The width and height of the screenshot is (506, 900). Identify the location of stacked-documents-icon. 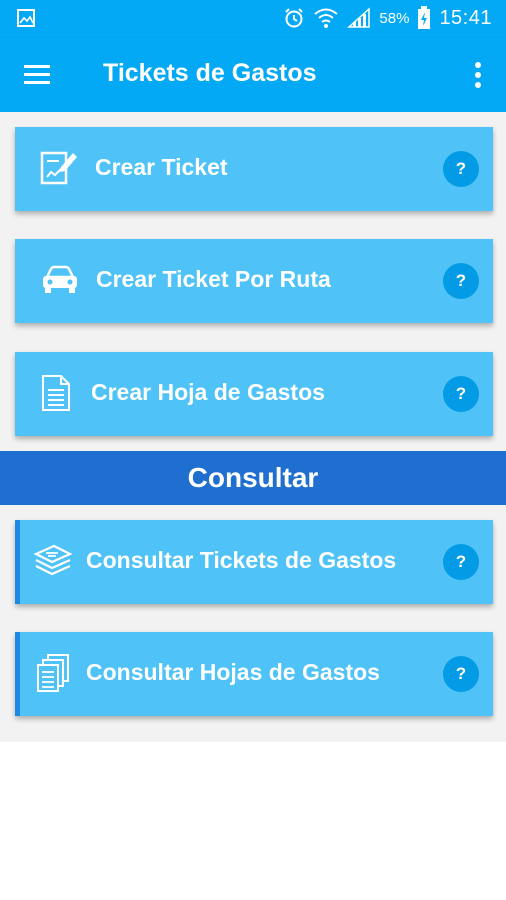
(53, 673).